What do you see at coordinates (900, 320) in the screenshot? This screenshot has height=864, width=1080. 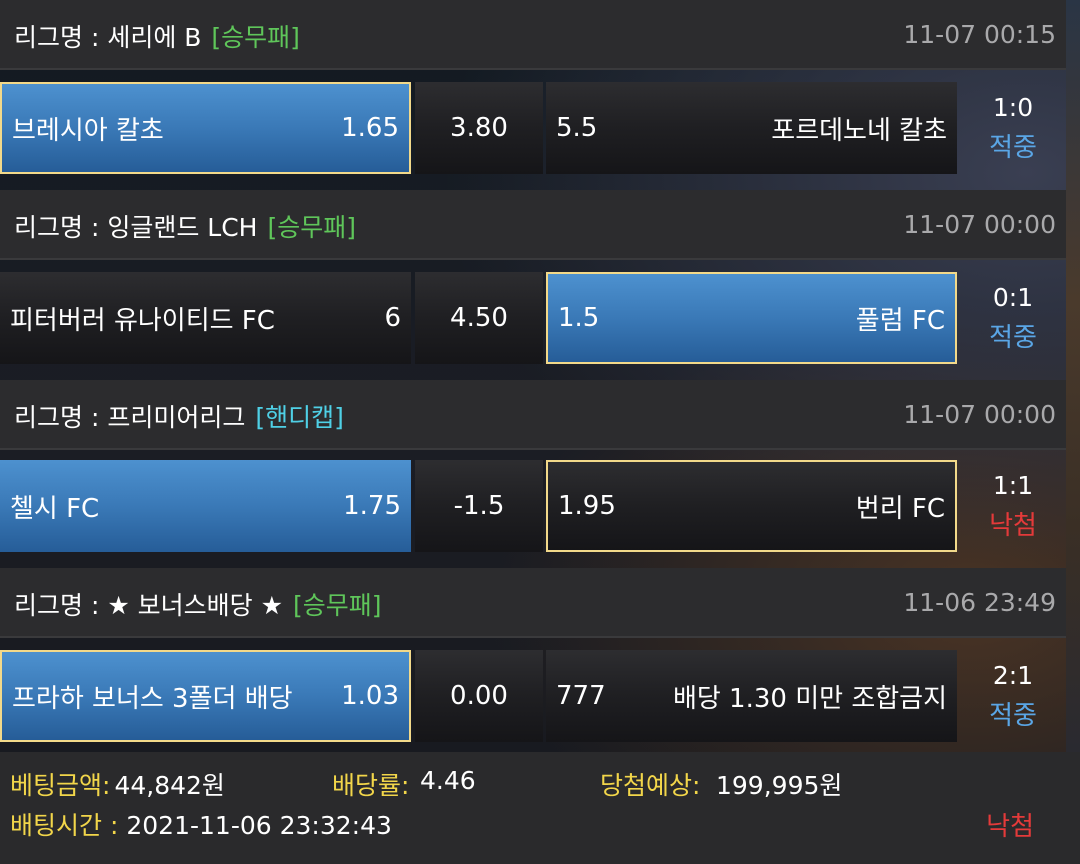 I see `away-team-name: 풀럼 FC` at bounding box center [900, 320].